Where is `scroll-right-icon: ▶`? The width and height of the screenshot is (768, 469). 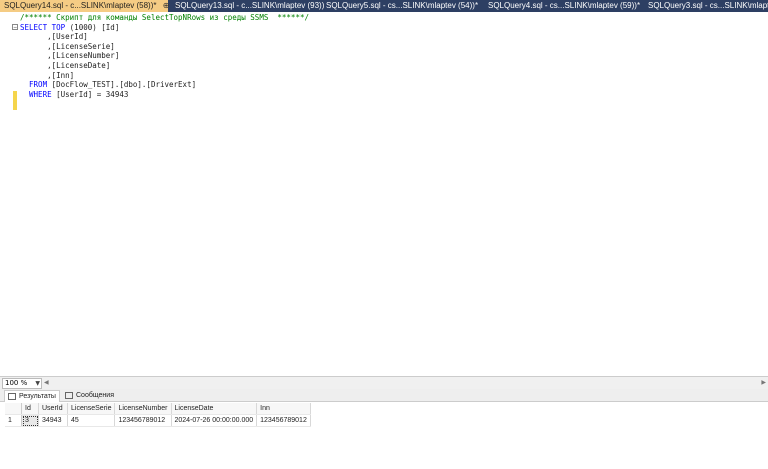 scroll-right-icon: ▶ is located at coordinates (763, 382).